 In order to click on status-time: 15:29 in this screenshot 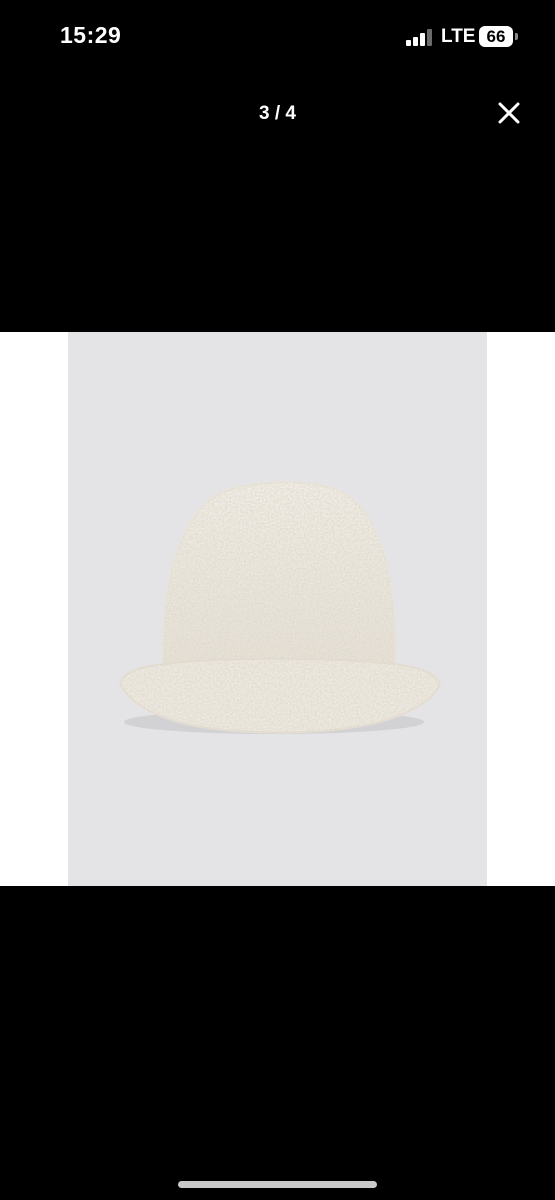, I will do `click(91, 35)`.